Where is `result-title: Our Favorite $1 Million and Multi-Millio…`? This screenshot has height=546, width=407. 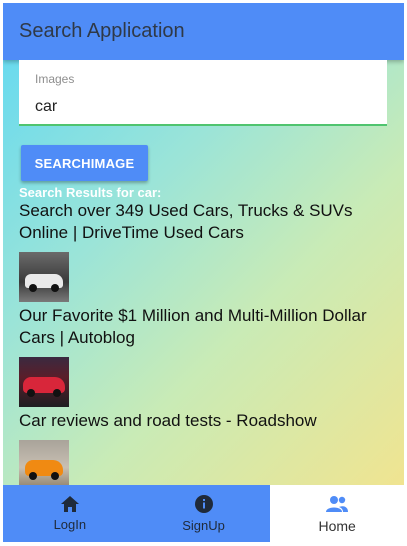
result-title: Our Favorite $1 Million and Multi-Millio… is located at coordinates (204, 327).